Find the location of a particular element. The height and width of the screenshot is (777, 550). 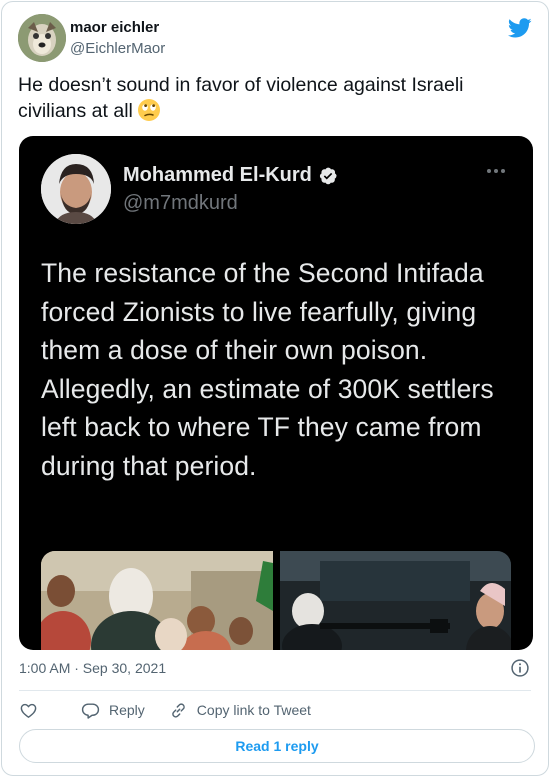

read-replies-label: Read 1 reply is located at coordinates (277, 746).